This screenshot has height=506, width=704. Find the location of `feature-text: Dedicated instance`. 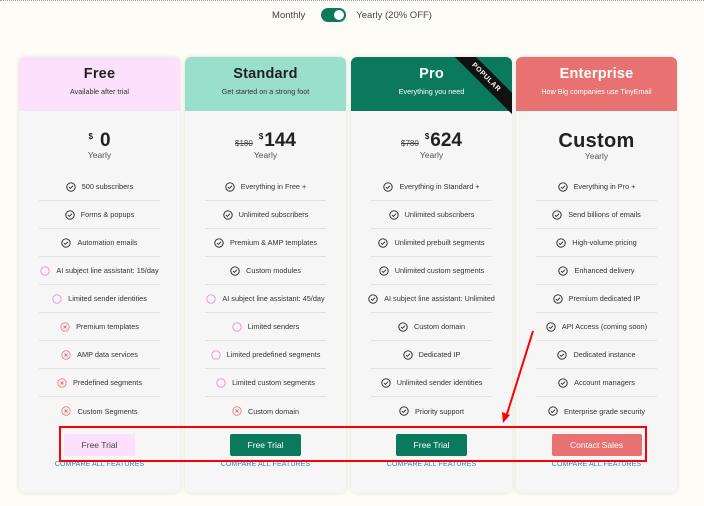

feature-text: Dedicated instance is located at coordinates (604, 354).